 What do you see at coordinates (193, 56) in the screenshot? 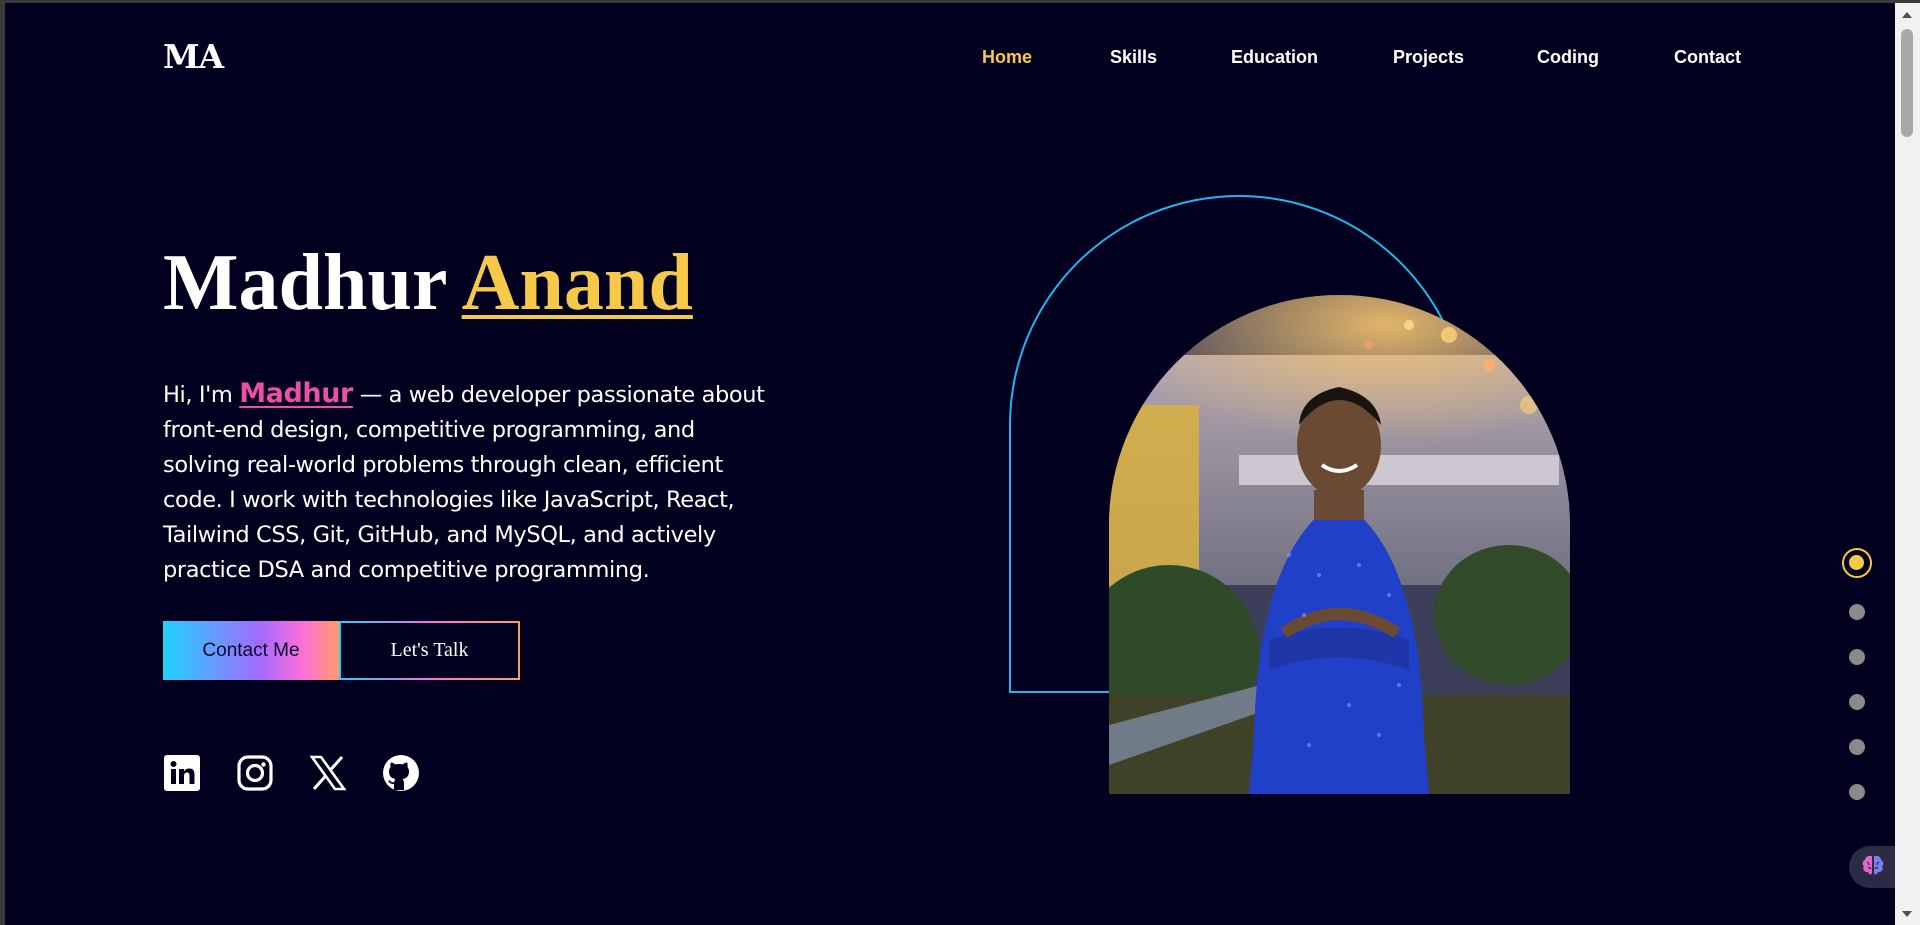
I see `site-logo: MA` at bounding box center [193, 56].